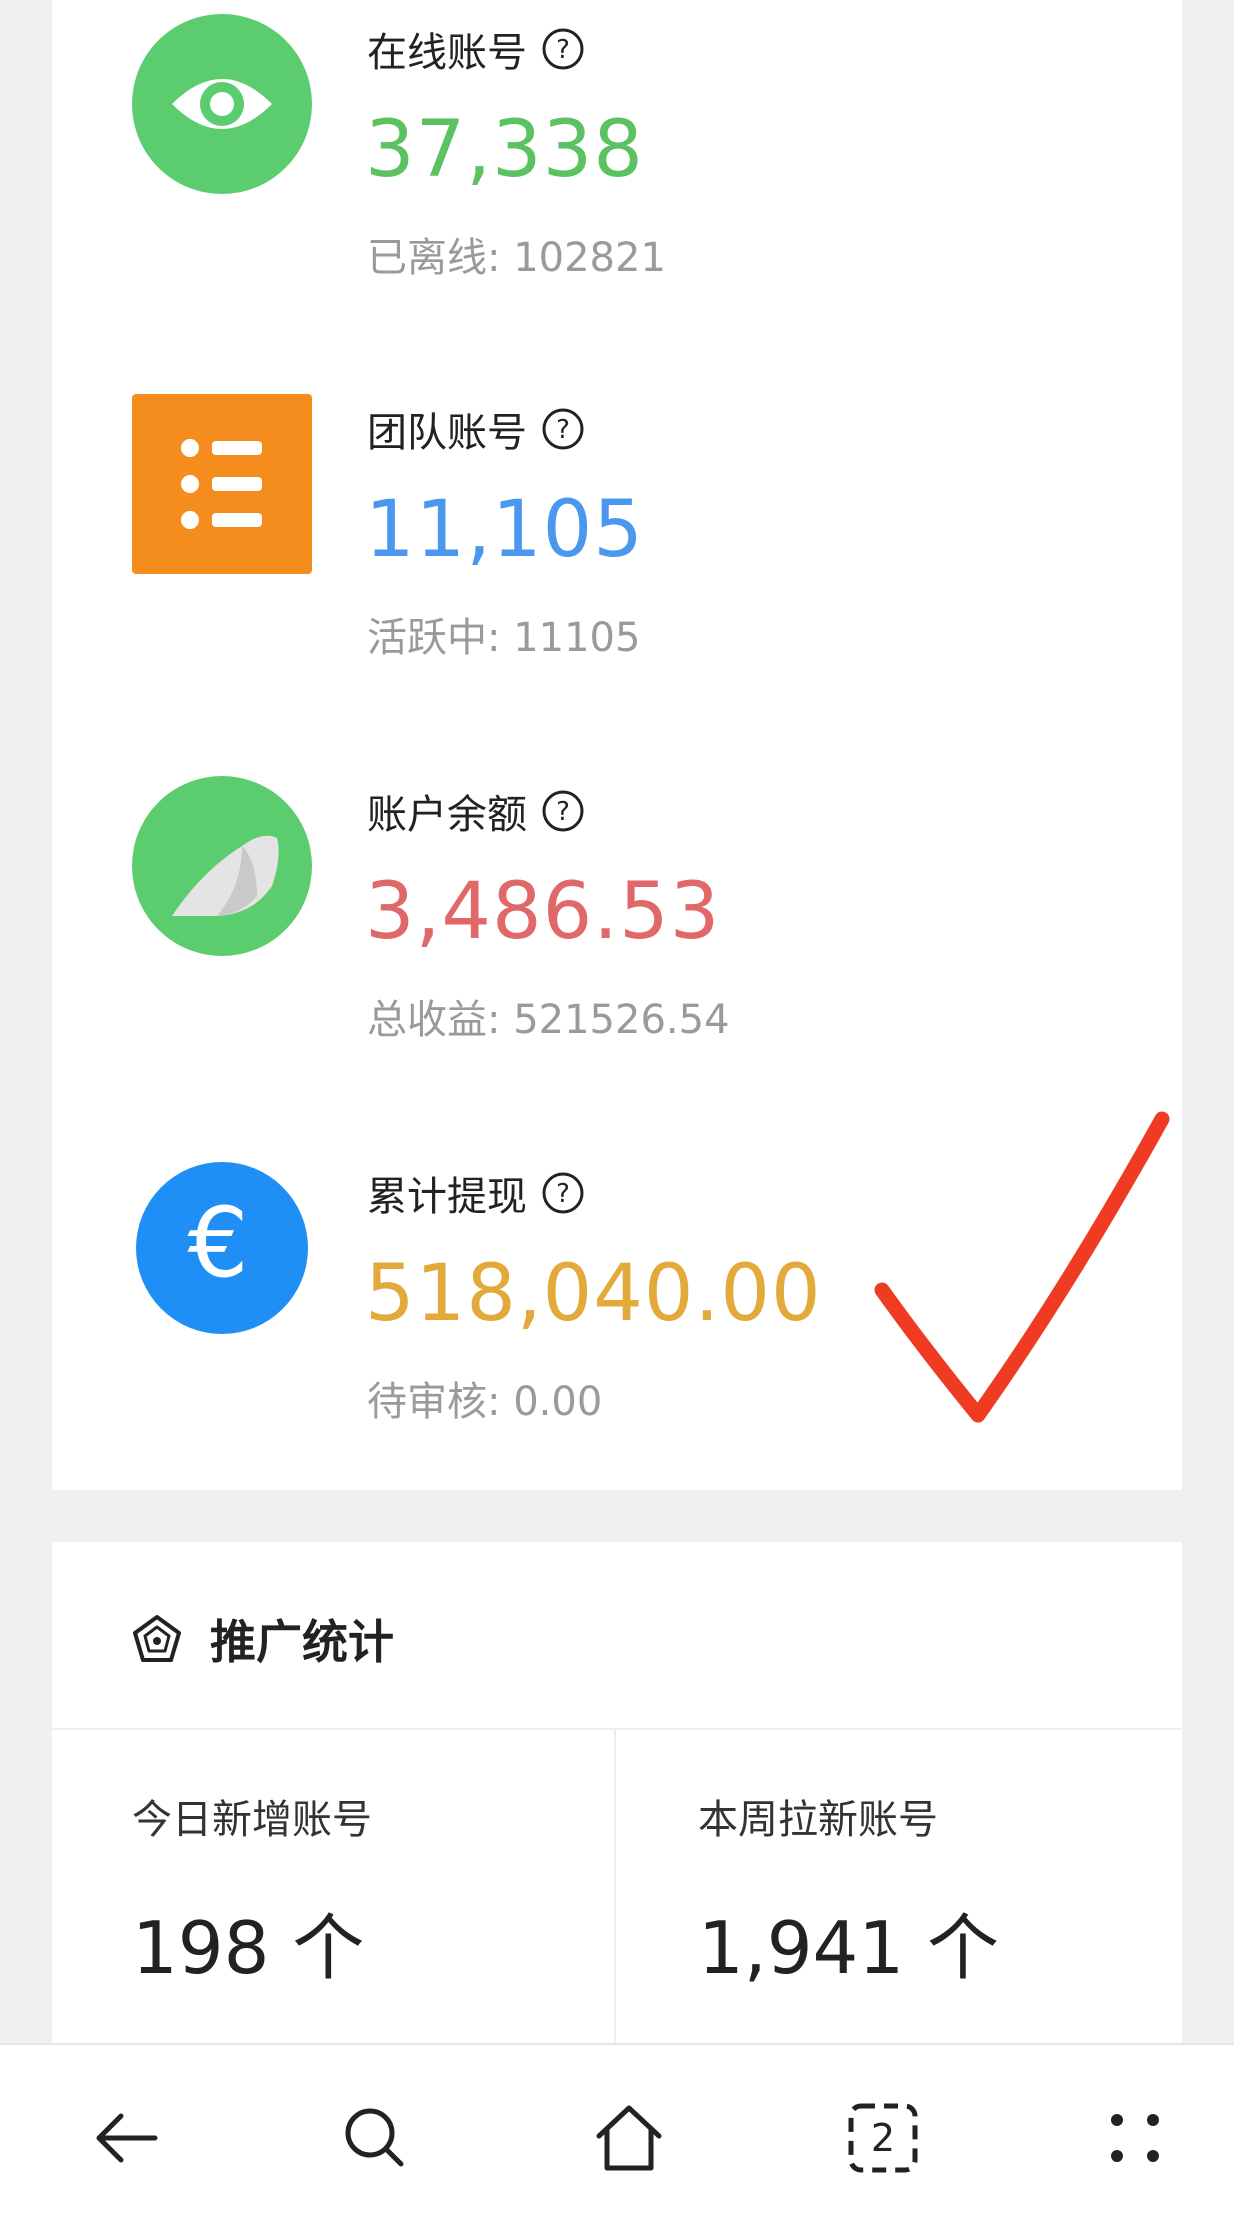  Describe the element at coordinates (504, 150) in the screenshot. I see `stat-value: 37,338` at that location.